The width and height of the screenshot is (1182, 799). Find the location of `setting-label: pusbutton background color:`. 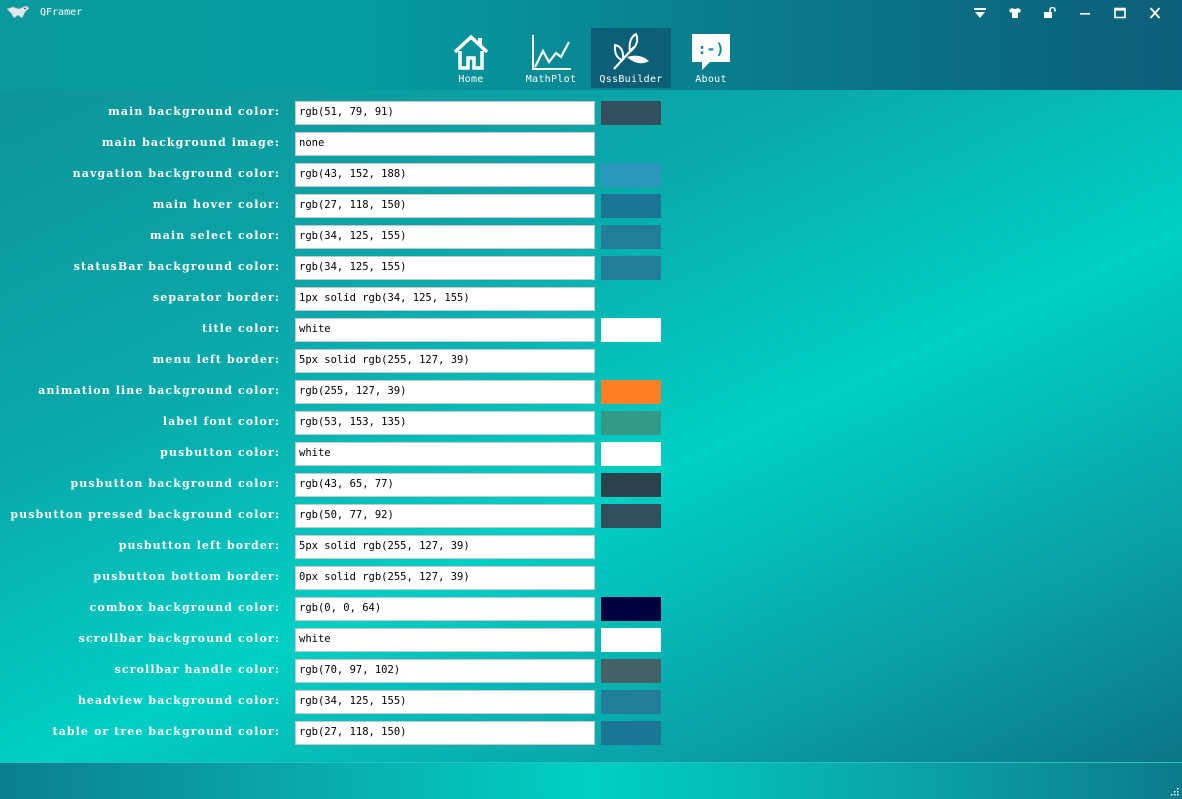

setting-label: pusbutton background color: is located at coordinates (175, 483).